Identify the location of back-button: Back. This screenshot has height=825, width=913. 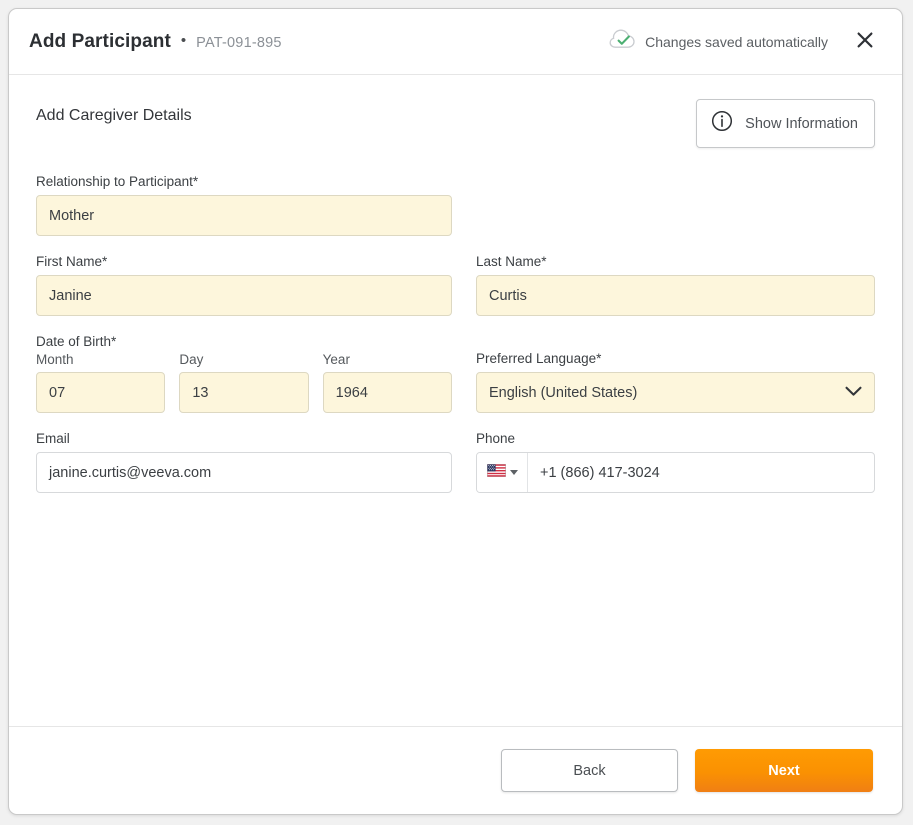
(589, 770).